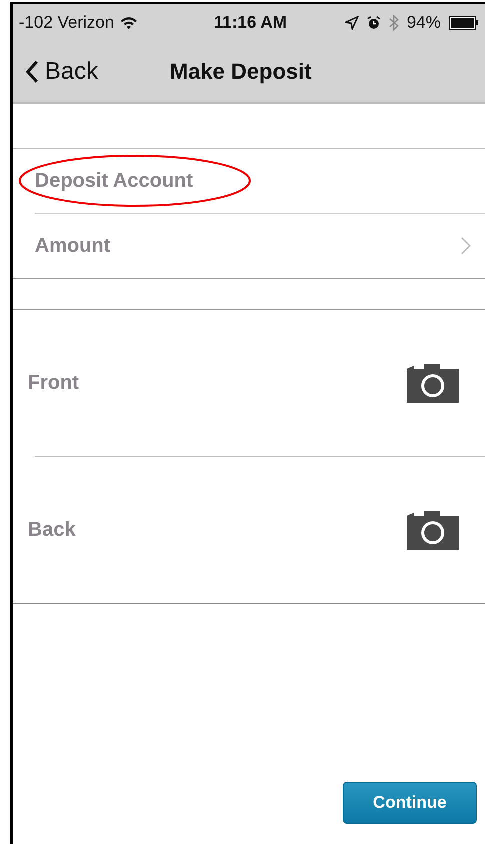 This screenshot has width=485, height=844. Describe the element at coordinates (97, 72) in the screenshot. I see `back-button: Back` at that location.